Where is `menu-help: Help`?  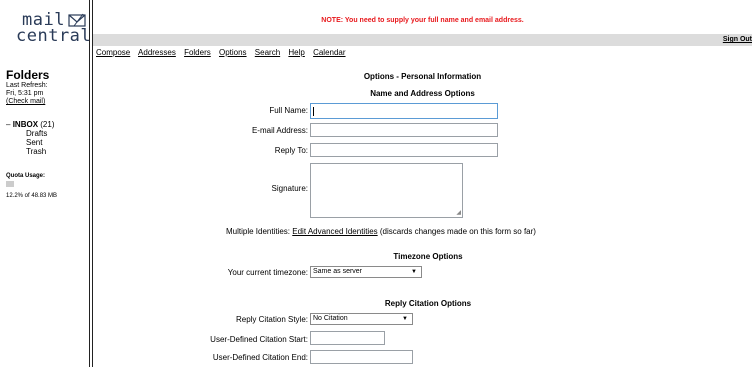 menu-help: Help is located at coordinates (296, 52).